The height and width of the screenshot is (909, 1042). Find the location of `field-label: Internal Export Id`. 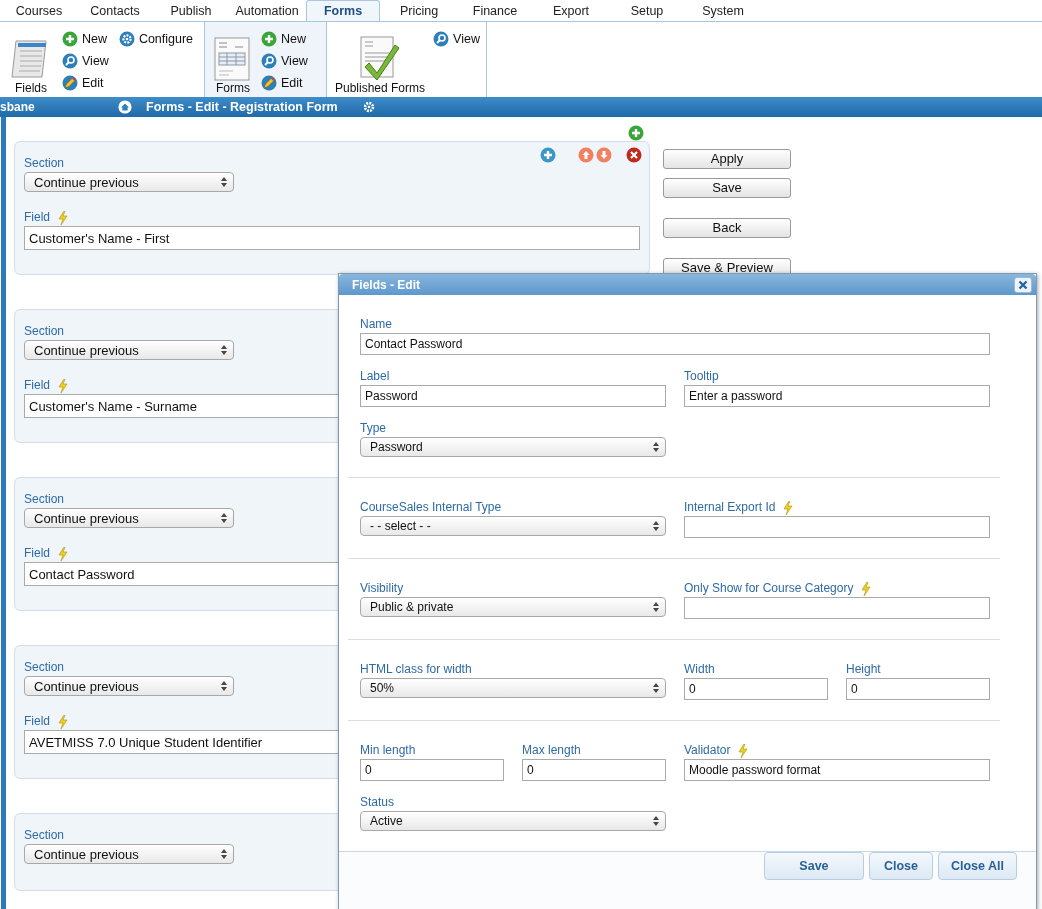

field-label: Internal Export Id is located at coordinates (730, 507).